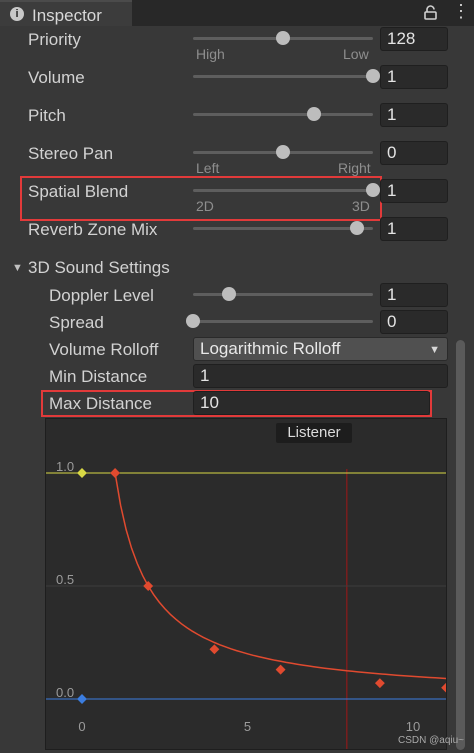 The height and width of the screenshot is (753, 474). I want to click on volume-input: 1, so click(414, 77).